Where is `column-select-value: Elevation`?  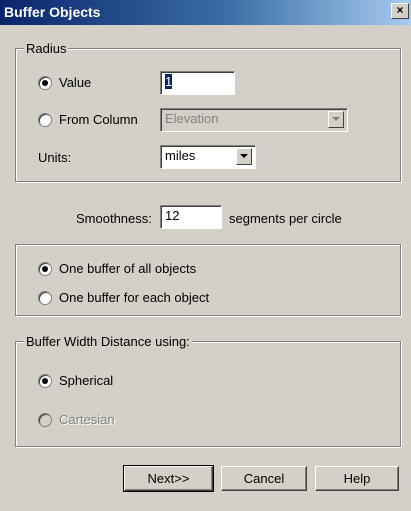 column-select-value: Elevation is located at coordinates (192, 118).